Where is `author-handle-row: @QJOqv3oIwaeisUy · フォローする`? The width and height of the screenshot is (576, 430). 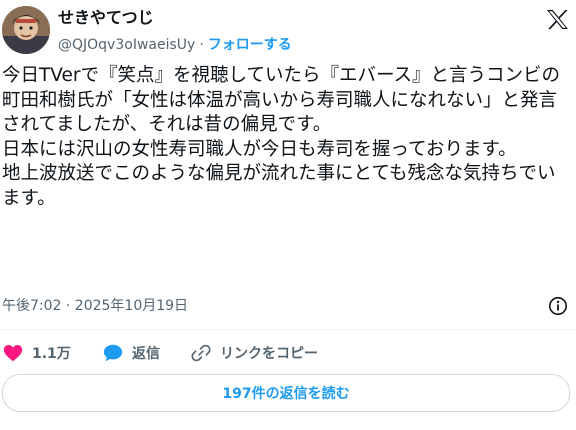 author-handle-row: @QJOqv3oIwaeisUy · フォローする is located at coordinates (175, 45).